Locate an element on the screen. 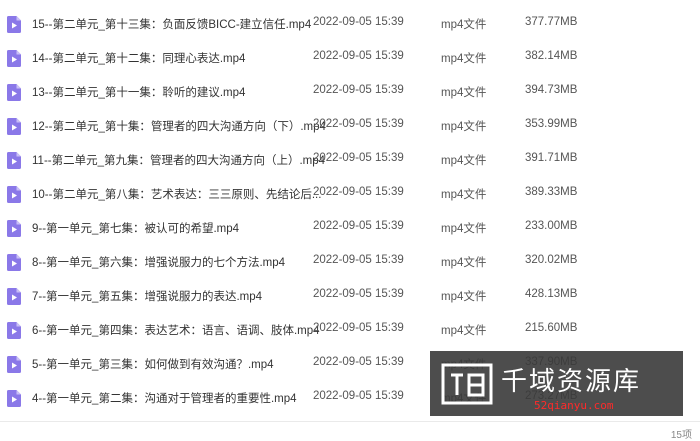 This screenshot has width=700, height=441. file-size: 382.14MB is located at coordinates (551, 56).